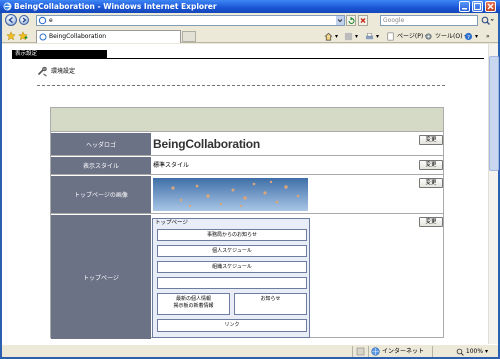  Describe the element at coordinates (23, 36) in the screenshot. I see `add-favorite-icon` at that location.